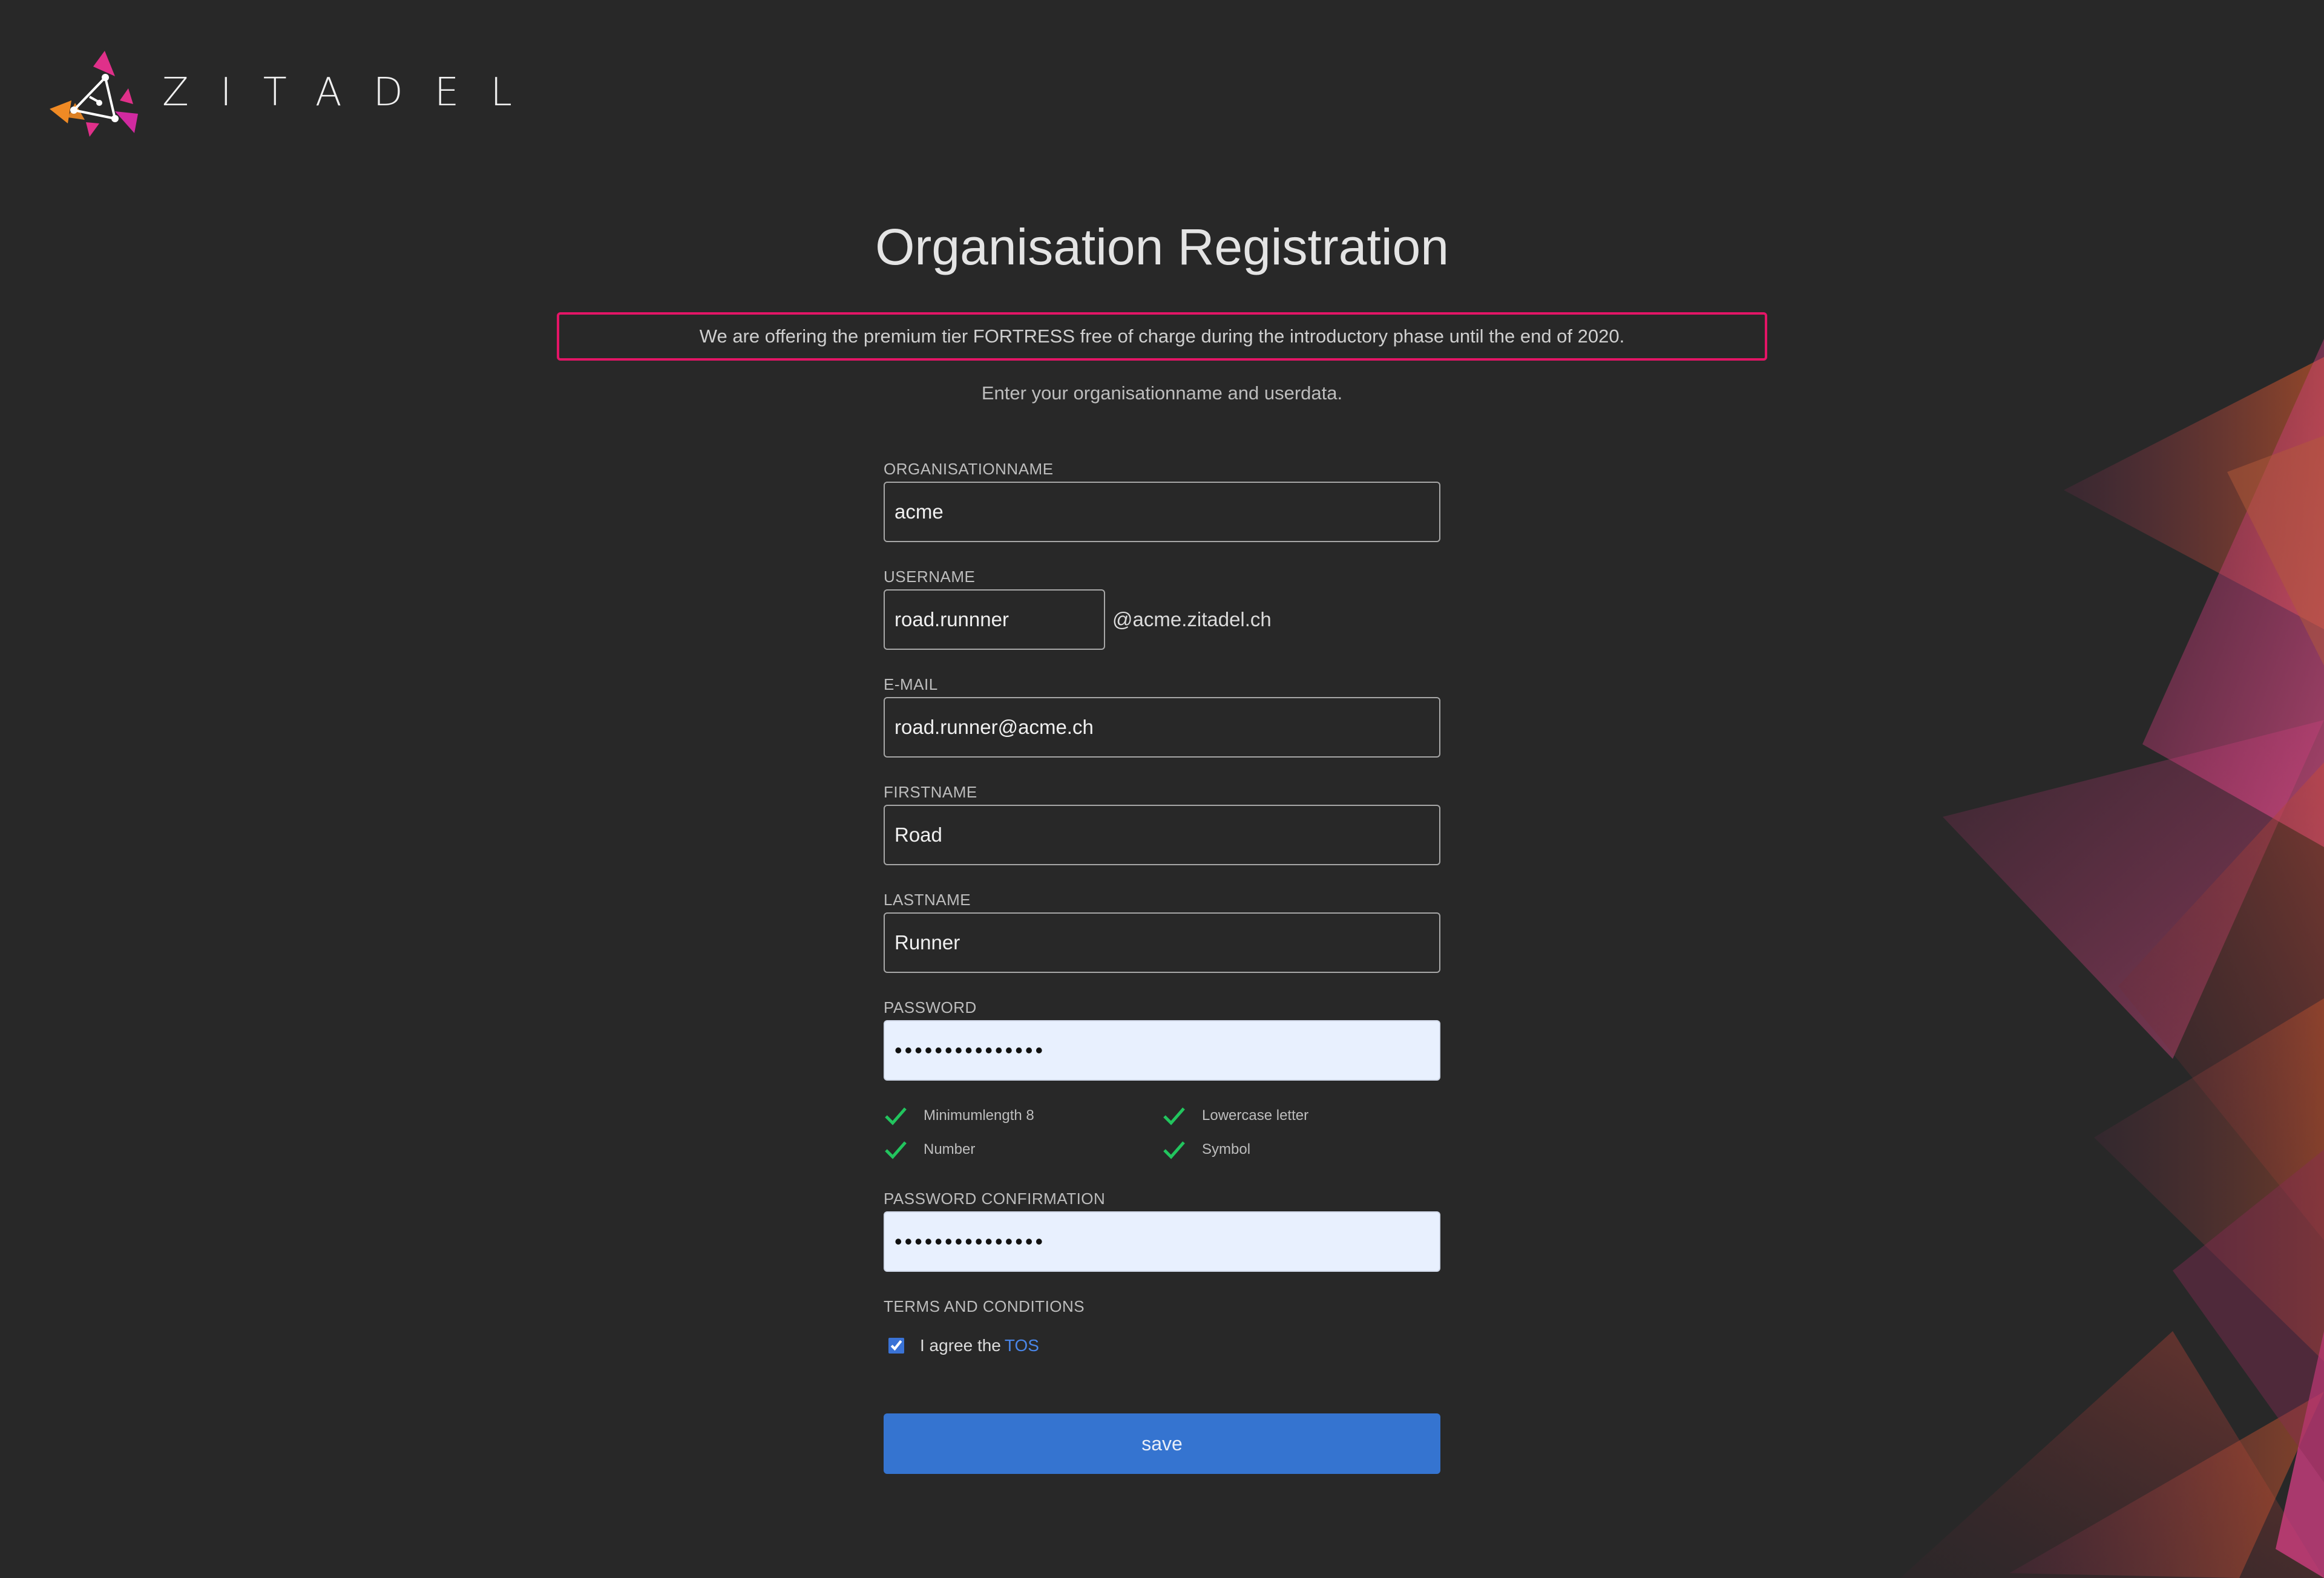  I want to click on password-rule: Symbol, so click(1301, 1150).